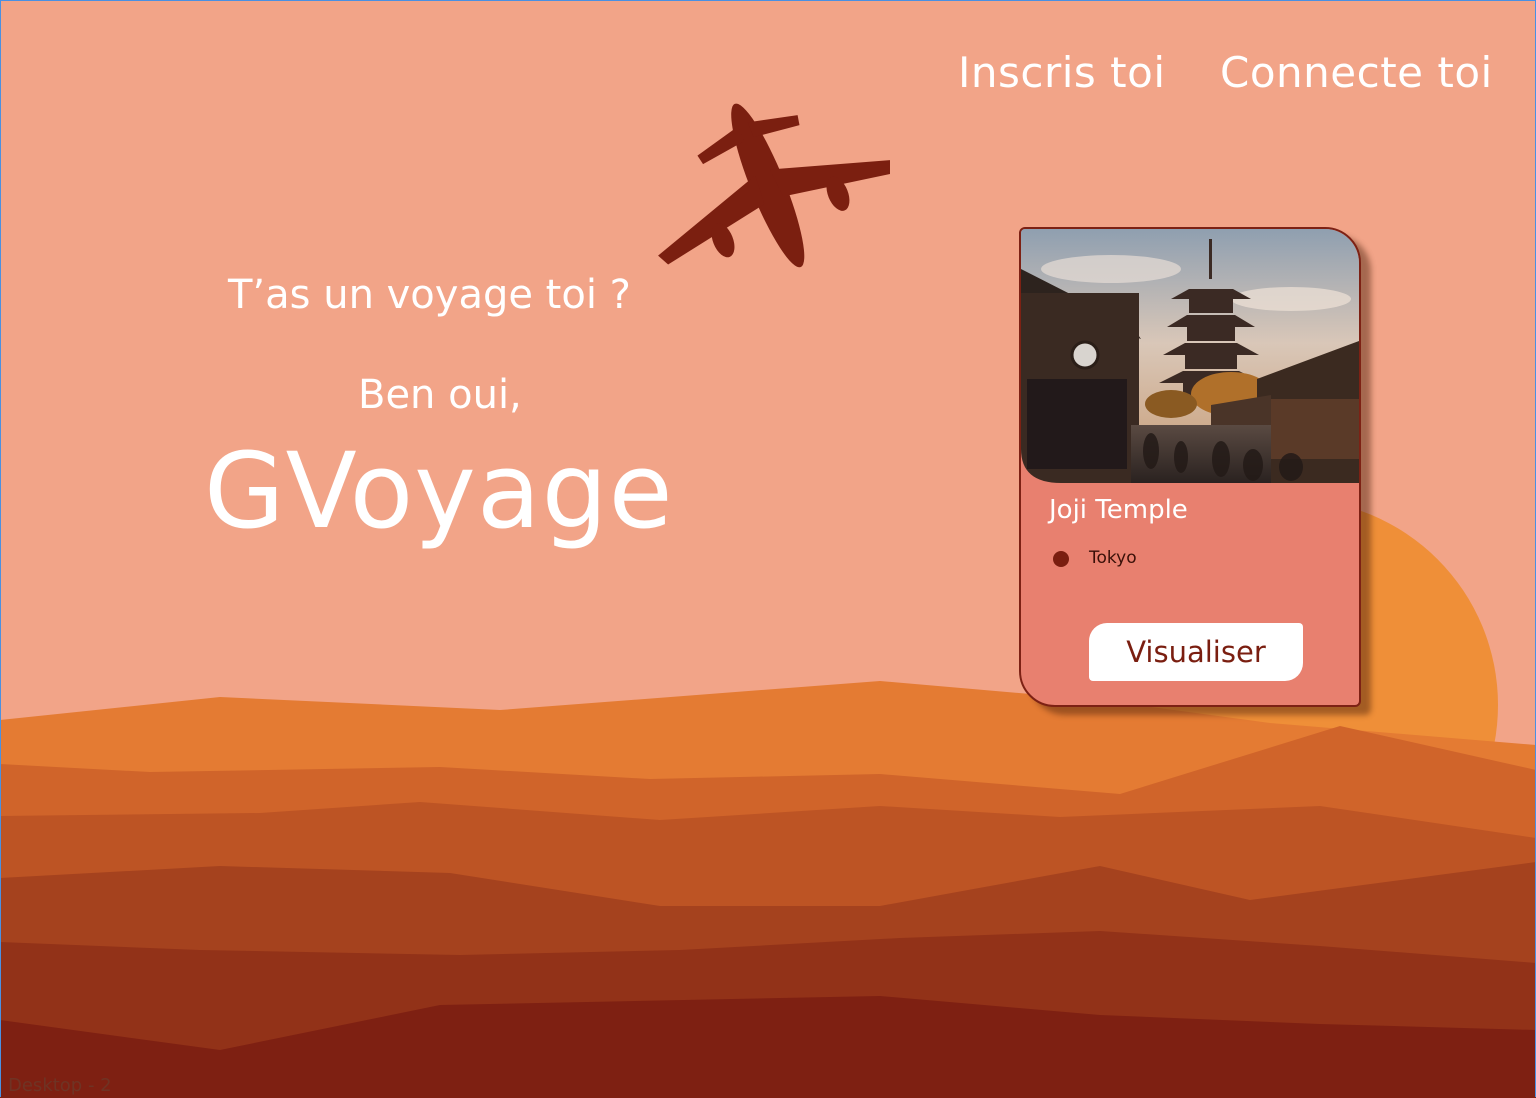  I want to click on view-button: Visualiser, so click(1196, 652).